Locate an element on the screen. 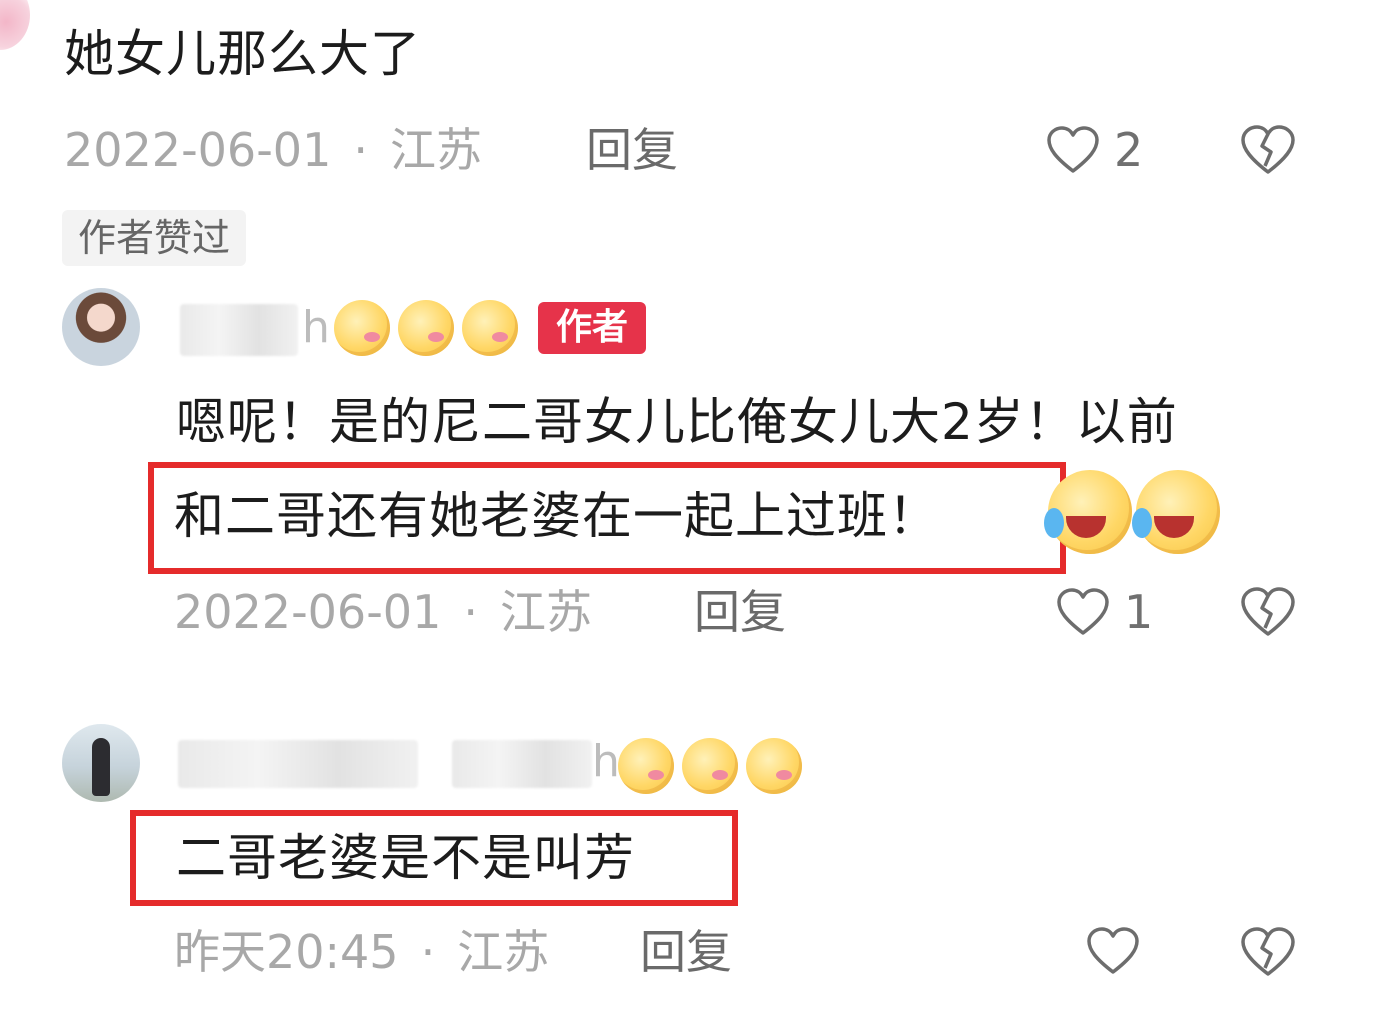 This screenshot has height=1012, width=1376. comment-2-meta: 2022-06-01 · 江苏 is located at coordinates (383, 612).